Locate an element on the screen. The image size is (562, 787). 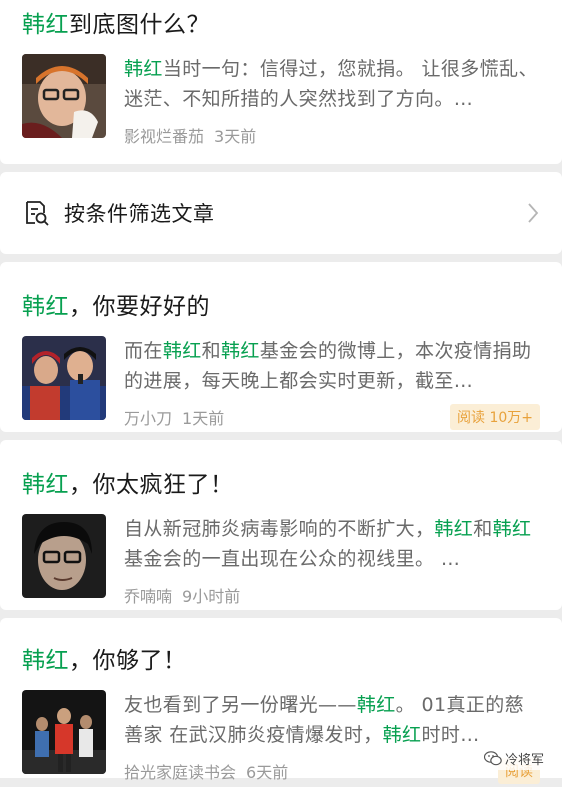
article-source: 万小刀 is located at coordinates (148, 418).